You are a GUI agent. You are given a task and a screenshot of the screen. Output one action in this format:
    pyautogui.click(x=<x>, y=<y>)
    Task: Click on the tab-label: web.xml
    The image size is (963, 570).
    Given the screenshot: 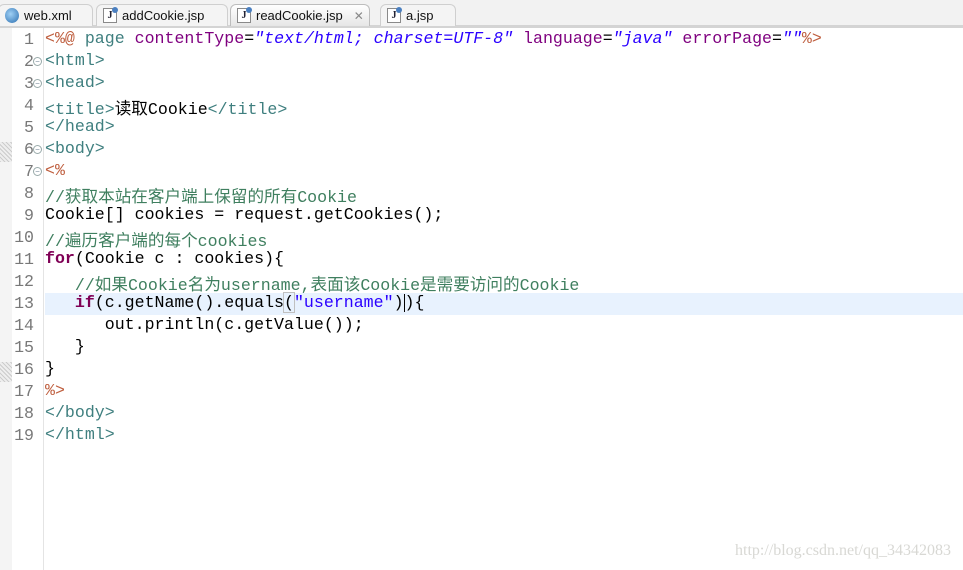 What is the action you would take?
    pyautogui.click(x=48, y=15)
    